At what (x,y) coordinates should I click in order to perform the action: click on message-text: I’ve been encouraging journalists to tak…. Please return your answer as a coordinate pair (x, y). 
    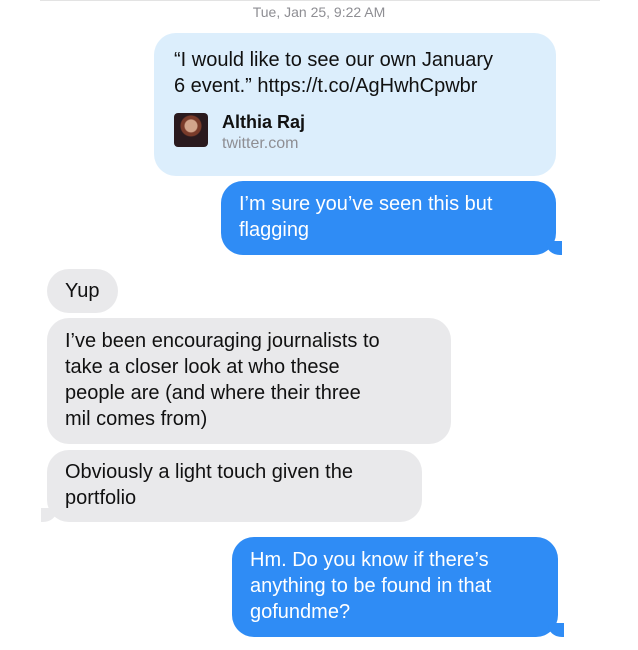
    Looking at the image, I should click on (222, 380).